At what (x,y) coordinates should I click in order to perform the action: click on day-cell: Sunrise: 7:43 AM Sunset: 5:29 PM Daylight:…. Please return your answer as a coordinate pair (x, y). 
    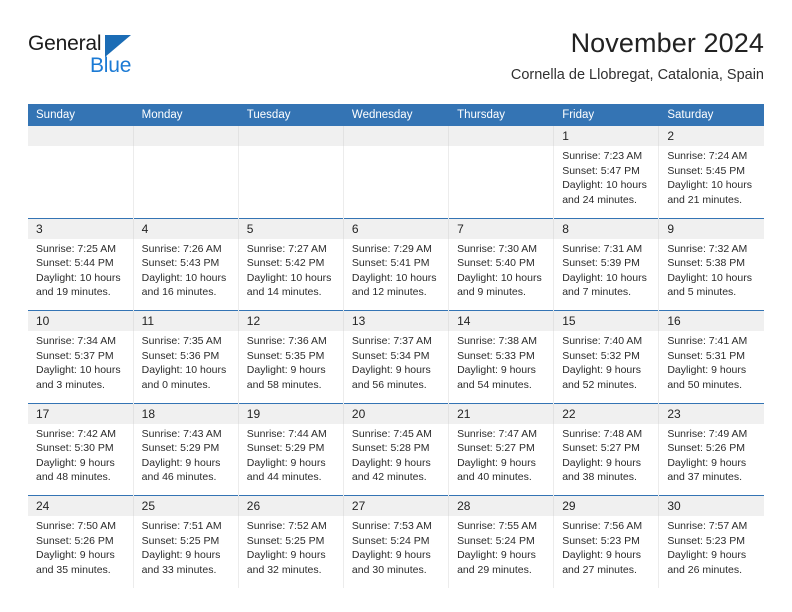
    Looking at the image, I should click on (186, 459).